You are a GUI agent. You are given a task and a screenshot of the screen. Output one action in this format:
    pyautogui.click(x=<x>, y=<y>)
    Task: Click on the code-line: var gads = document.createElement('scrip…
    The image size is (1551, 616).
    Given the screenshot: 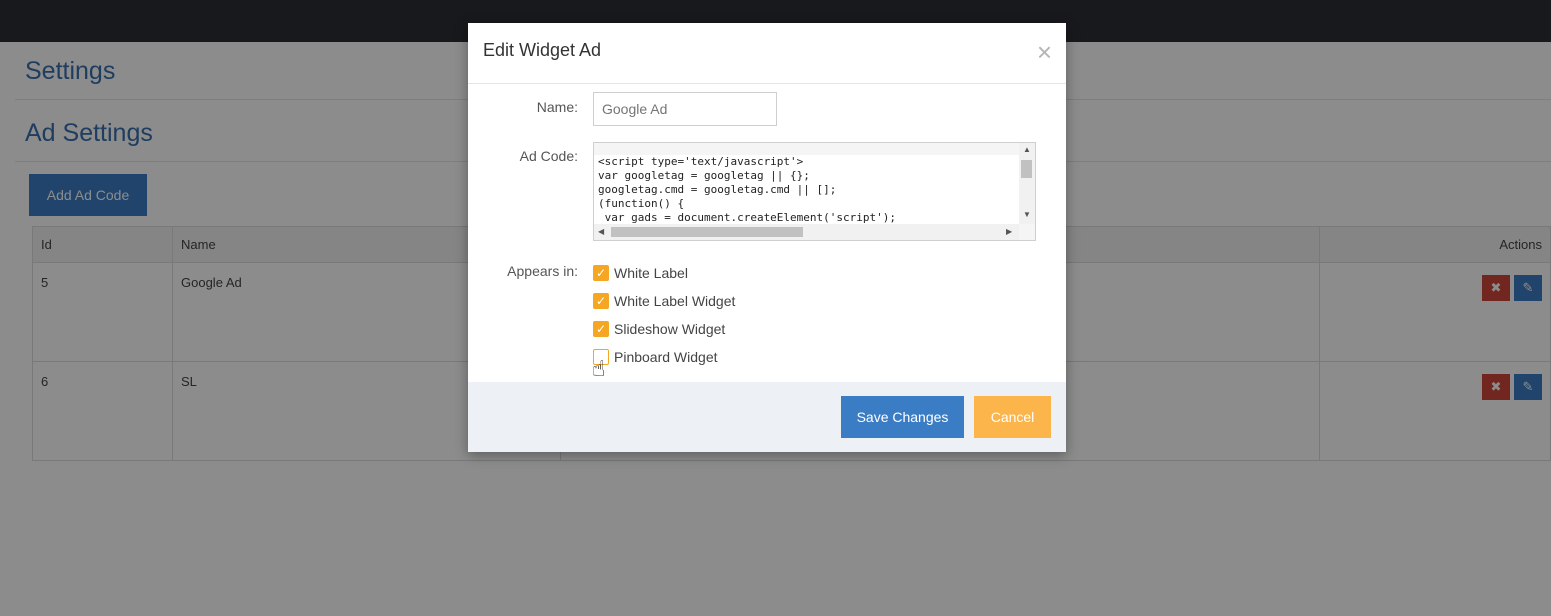 What is the action you would take?
    pyautogui.click(x=747, y=217)
    